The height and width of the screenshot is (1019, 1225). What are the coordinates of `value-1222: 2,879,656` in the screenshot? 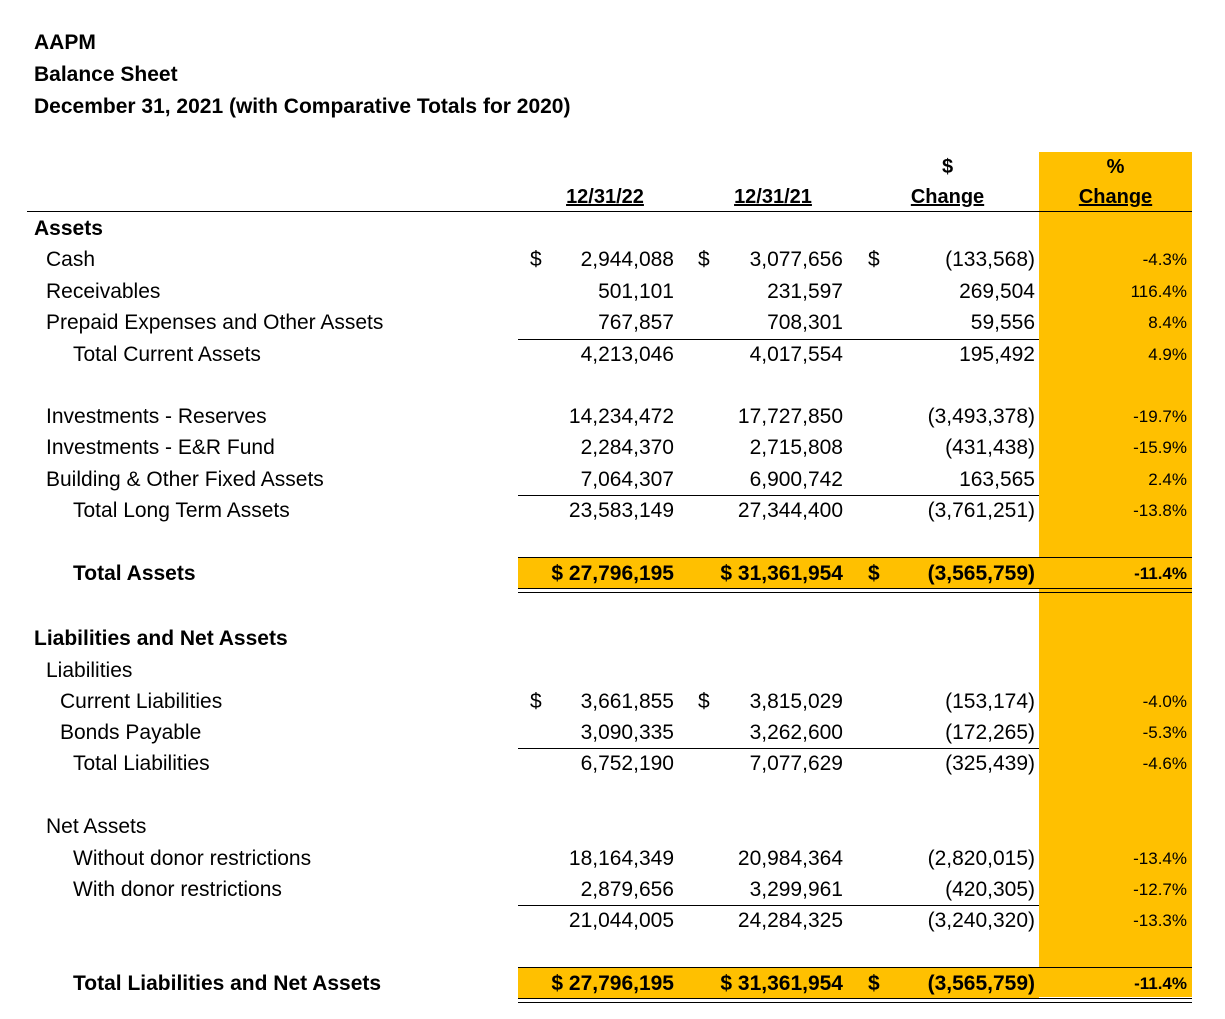 It's located at (627, 889).